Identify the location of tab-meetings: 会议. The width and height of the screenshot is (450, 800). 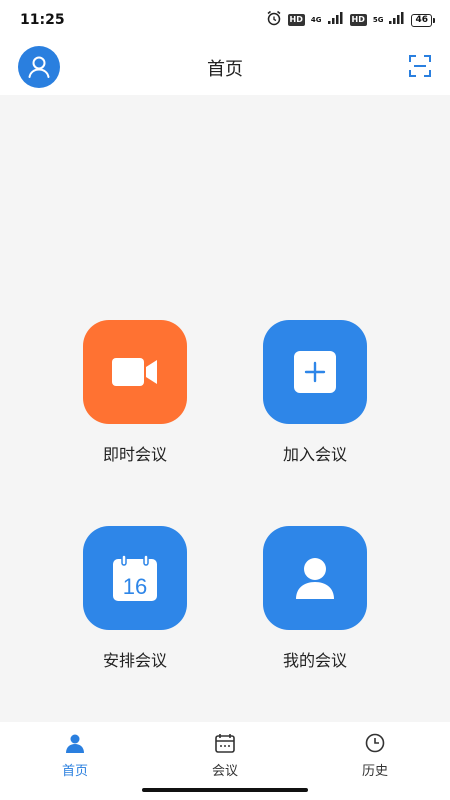
(225, 755).